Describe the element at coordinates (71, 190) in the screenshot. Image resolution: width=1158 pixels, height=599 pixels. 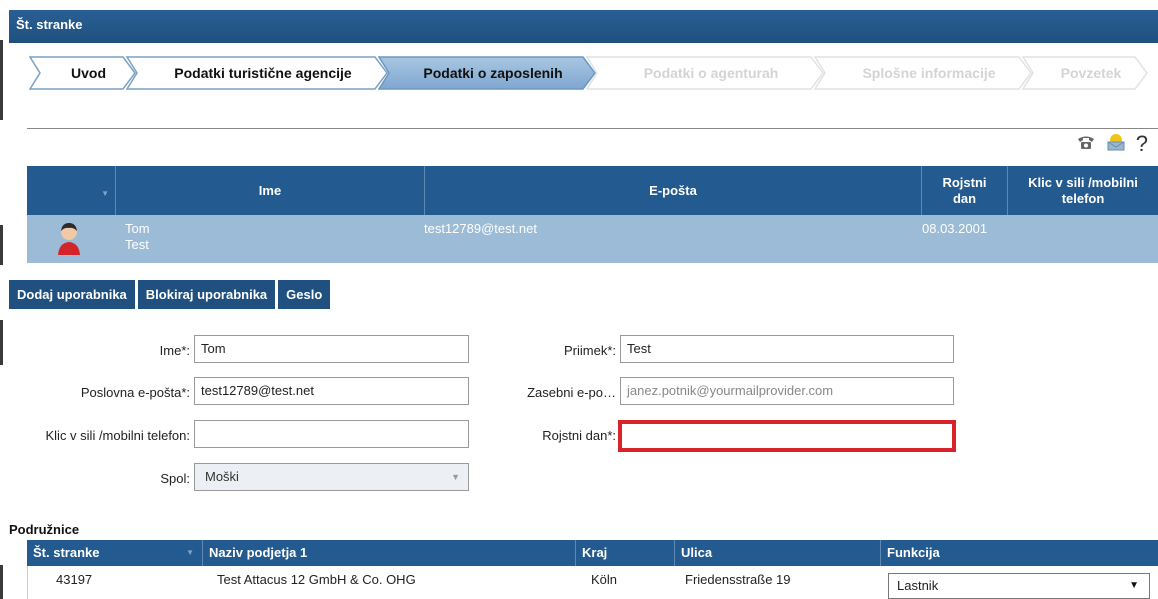
I see `column-header-avatar: ▼` at that location.